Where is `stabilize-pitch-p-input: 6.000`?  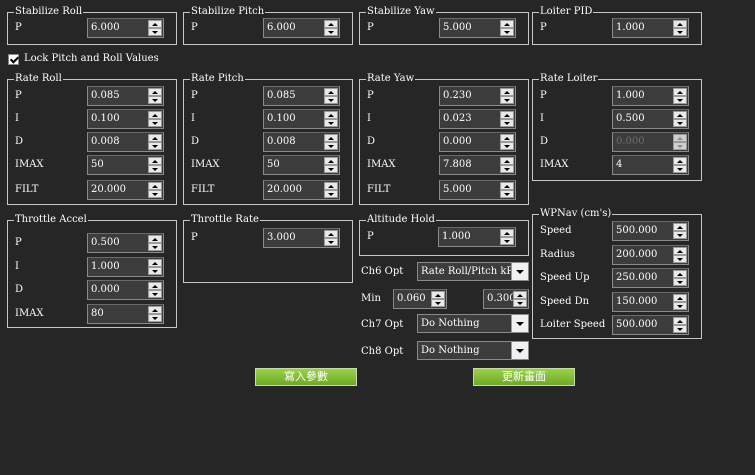 stabilize-pitch-p-input: 6.000 is located at coordinates (301, 28).